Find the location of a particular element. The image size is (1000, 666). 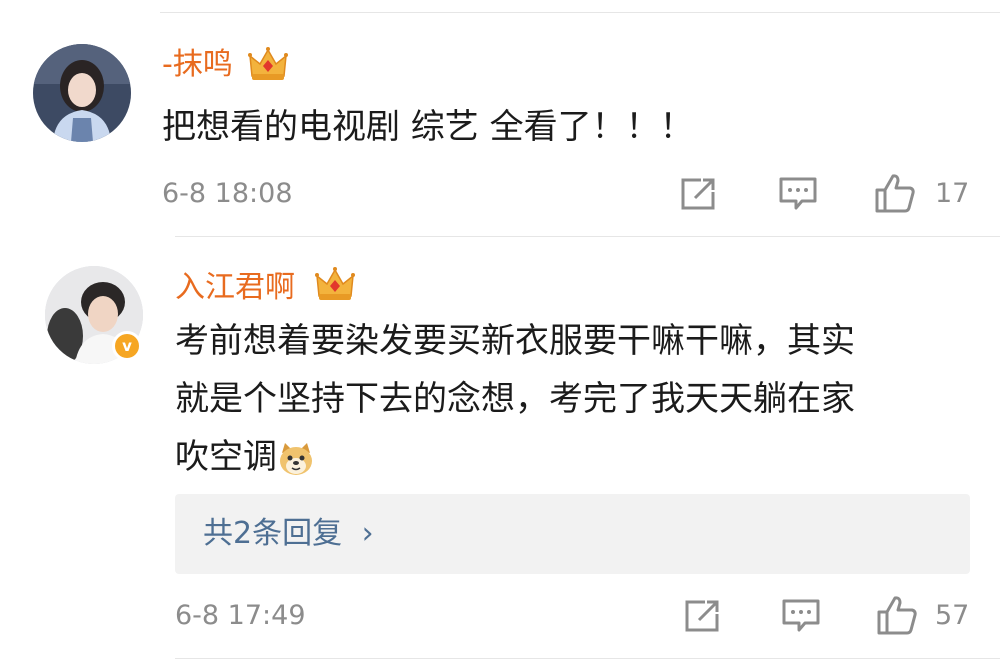

comment-text-line: 考前想着要染发要买新衣服要干嘛干嘛，其实 is located at coordinates (515, 341).